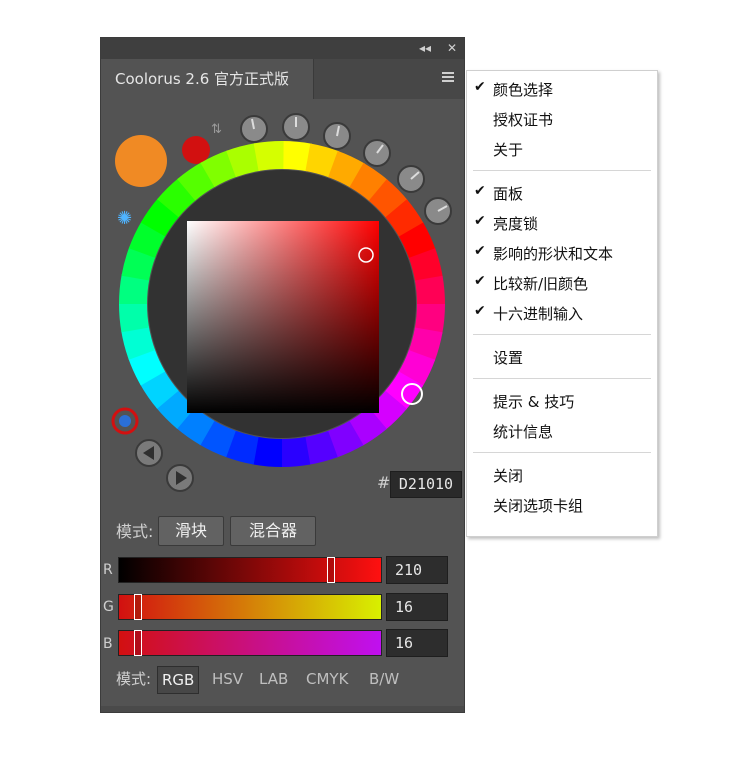 The image size is (750, 758). Describe the element at coordinates (250, 607) in the screenshot. I see `g-slider` at that location.